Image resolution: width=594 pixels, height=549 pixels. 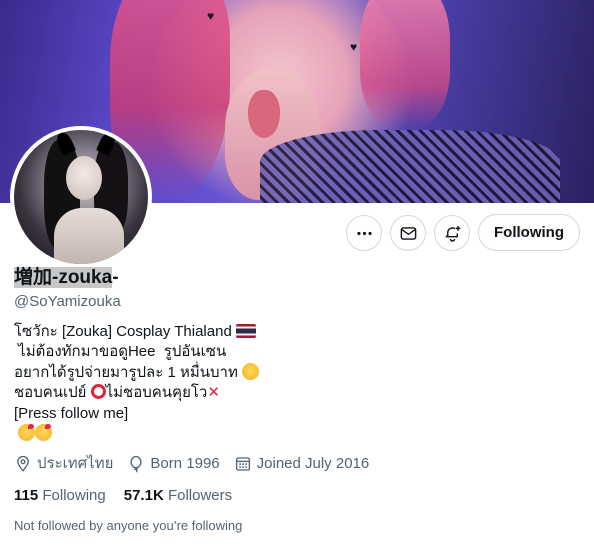 I want to click on more-button, so click(x=364, y=233).